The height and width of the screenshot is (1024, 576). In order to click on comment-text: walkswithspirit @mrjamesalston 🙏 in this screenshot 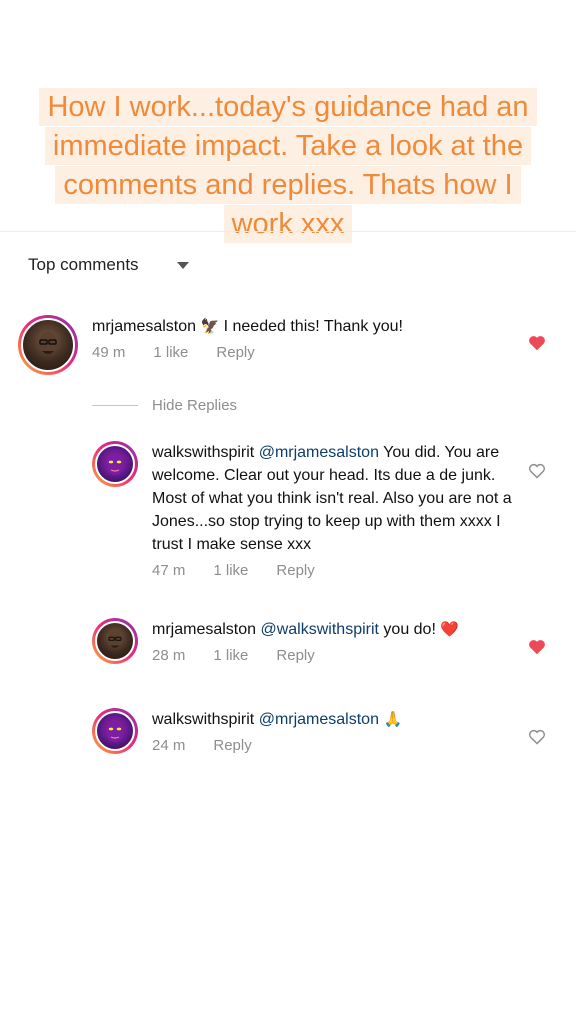, I will do `click(337, 719)`.